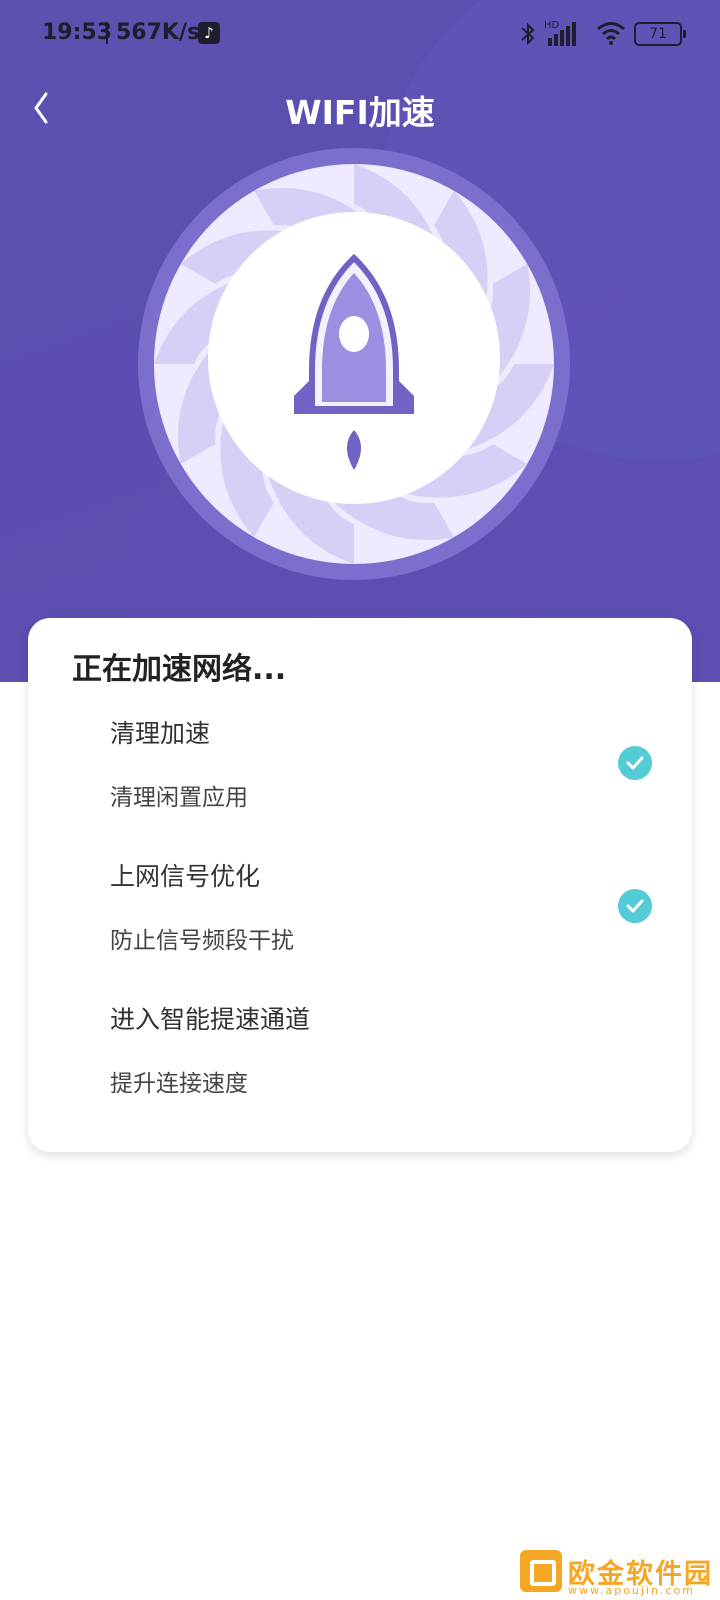 The width and height of the screenshot is (720, 1600). What do you see at coordinates (209, 33) in the screenshot?
I see `tiktok-icon: ♪` at bounding box center [209, 33].